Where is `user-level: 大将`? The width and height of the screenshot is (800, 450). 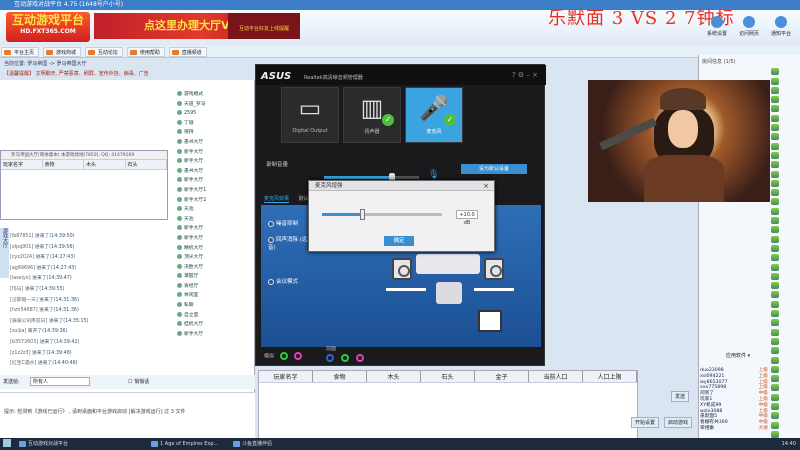 user-level: 大将 is located at coordinates (763, 428).